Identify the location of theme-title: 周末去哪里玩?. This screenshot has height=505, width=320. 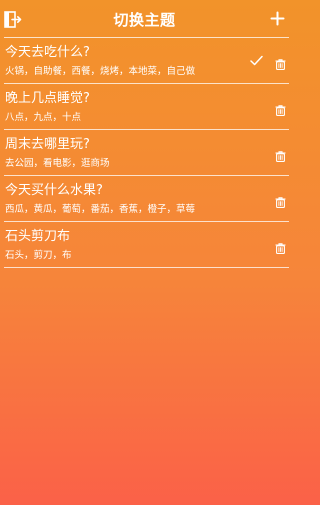
(47, 144).